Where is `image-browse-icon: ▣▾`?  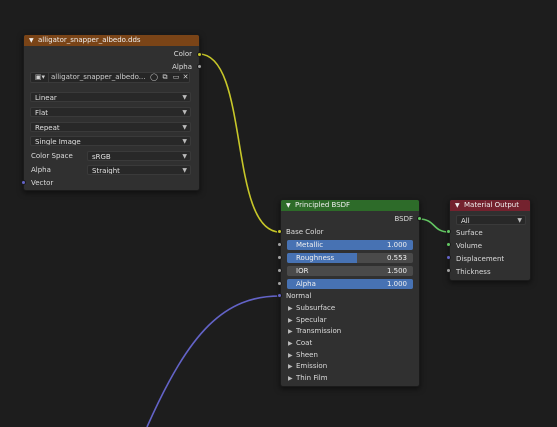
image-browse-icon: ▣▾ is located at coordinates (40, 77).